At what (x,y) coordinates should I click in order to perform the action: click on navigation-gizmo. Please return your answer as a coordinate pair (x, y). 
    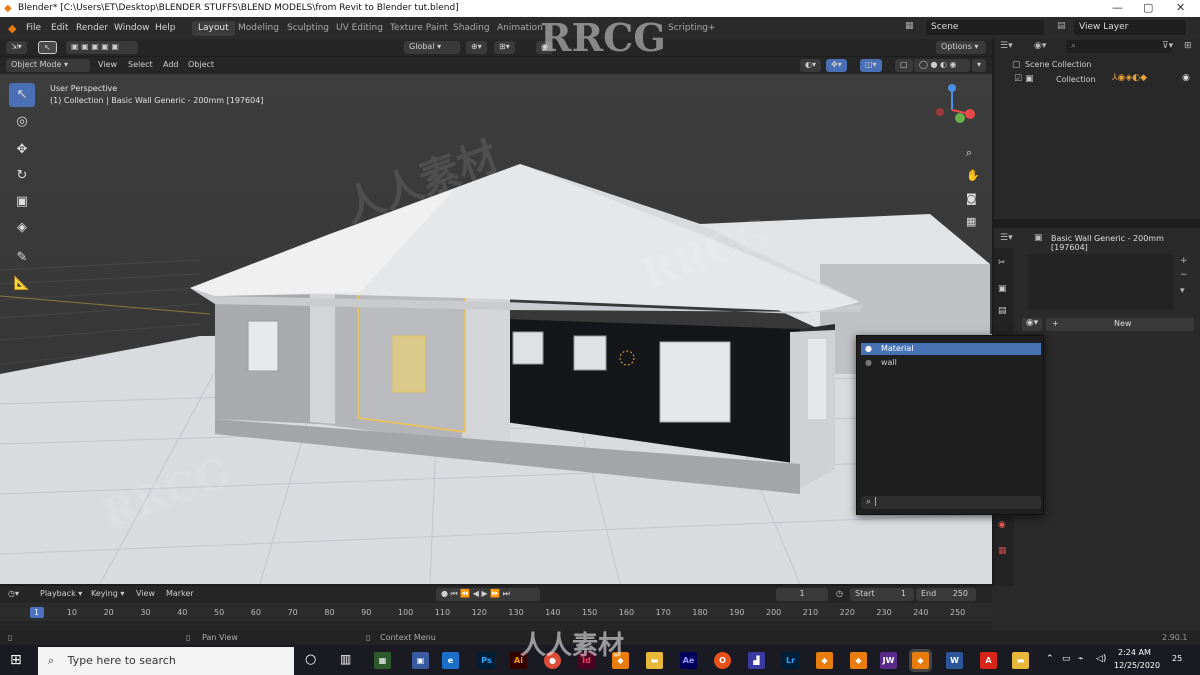
    Looking at the image, I should click on (955, 107).